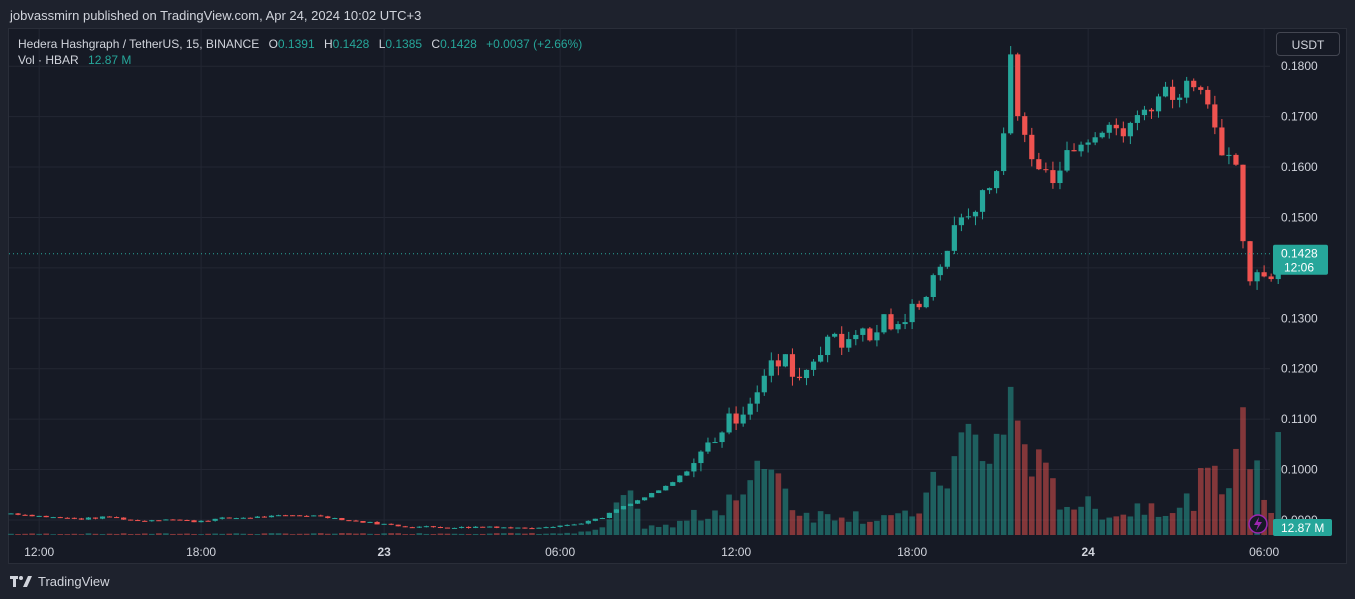 This screenshot has height=599, width=1355. I want to click on volume-label: Vol · HBAR, so click(48, 60).